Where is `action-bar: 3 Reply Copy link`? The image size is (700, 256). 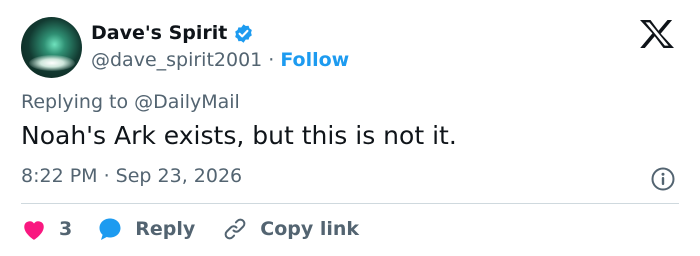
action-bar: 3 Reply Copy link is located at coordinates (190, 229).